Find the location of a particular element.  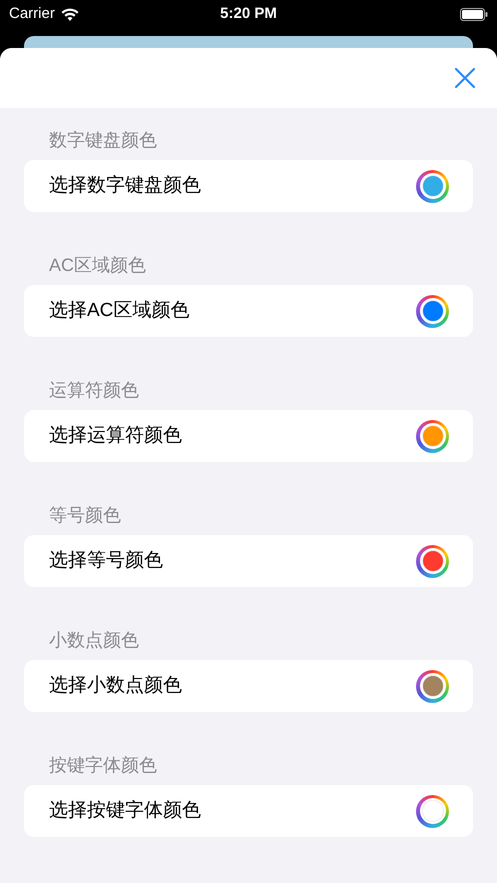

status-time: 5:20 PM is located at coordinates (248, 14).